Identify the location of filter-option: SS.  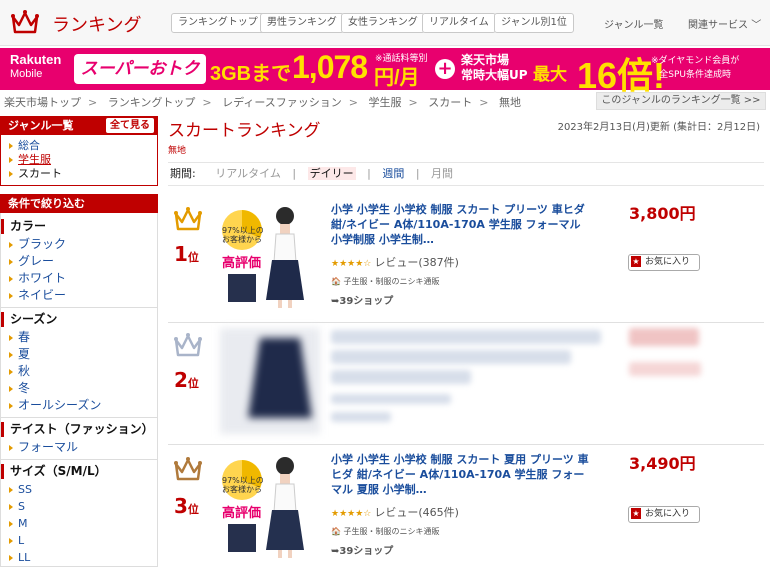
(79, 489).